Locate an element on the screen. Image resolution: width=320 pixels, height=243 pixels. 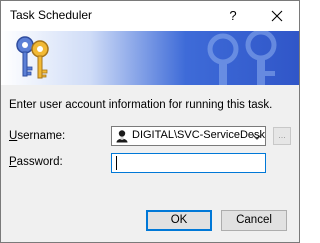
password-field is located at coordinates (188, 163).